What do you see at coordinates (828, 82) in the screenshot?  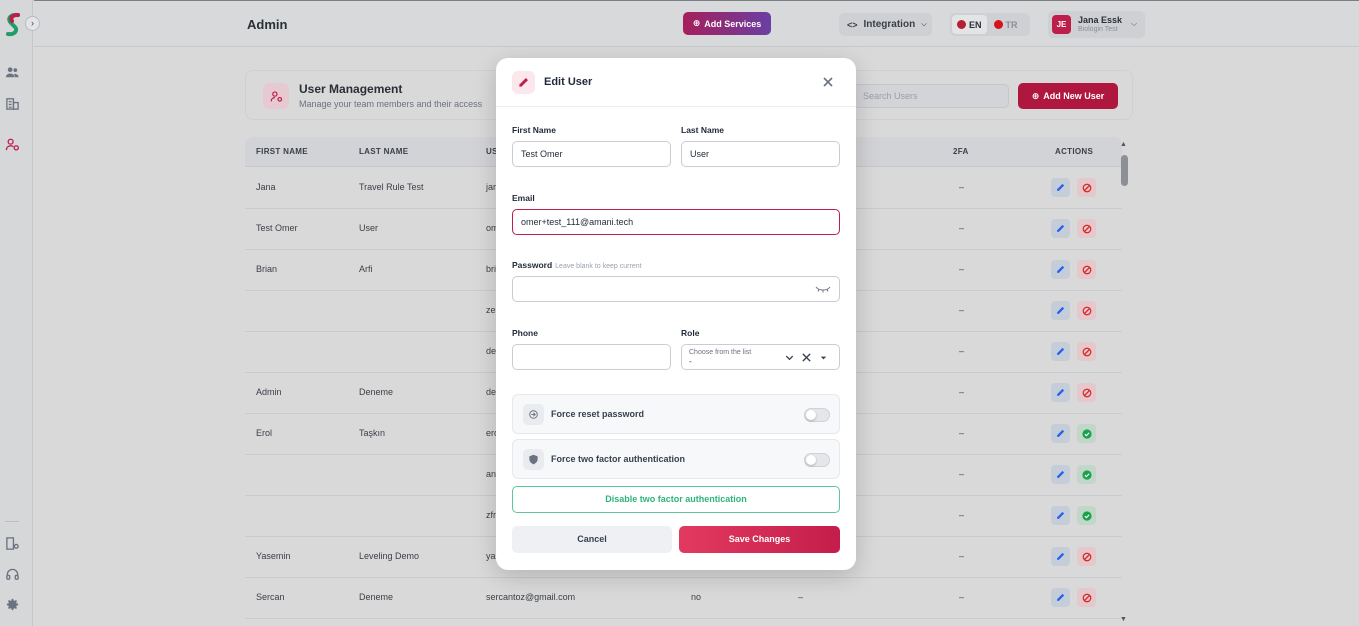 I see `close-icon` at bounding box center [828, 82].